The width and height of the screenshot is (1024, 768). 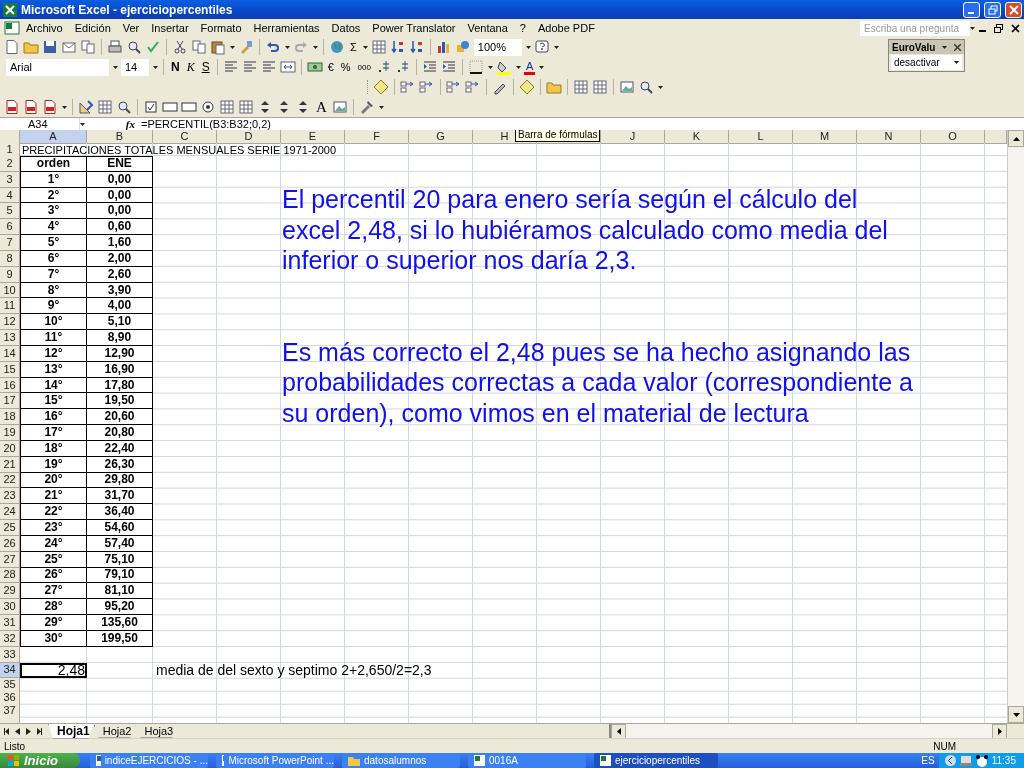 I want to click on up-arrow-icon, so click(x=1016, y=138).